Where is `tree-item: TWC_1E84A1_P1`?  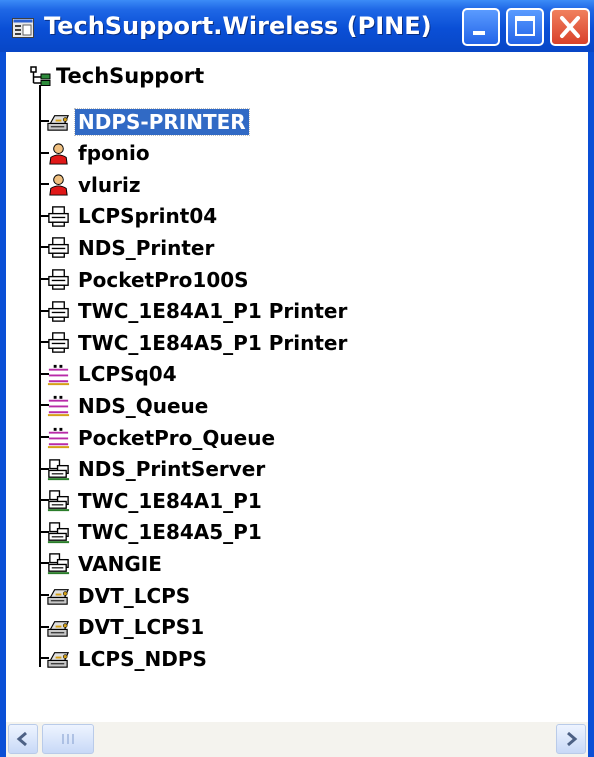
tree-item: TWC_1E84A1_P1 is located at coordinates (155, 500).